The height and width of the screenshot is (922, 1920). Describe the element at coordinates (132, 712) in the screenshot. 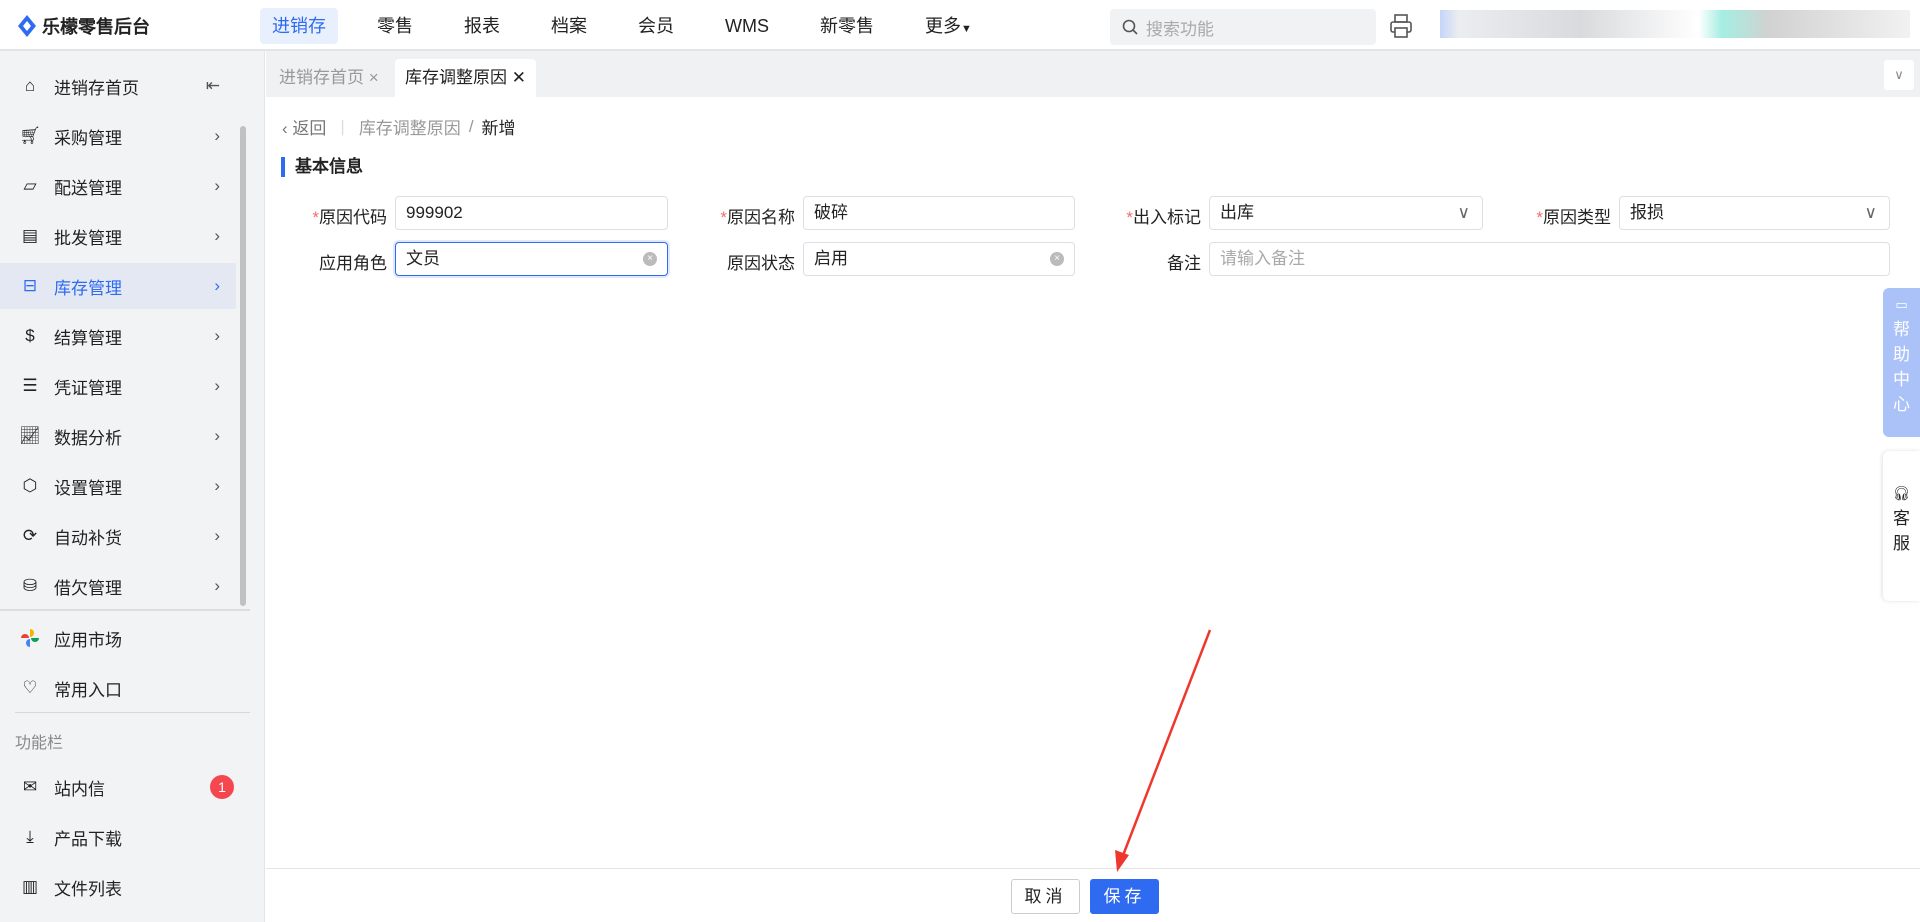

I see `divider` at that location.